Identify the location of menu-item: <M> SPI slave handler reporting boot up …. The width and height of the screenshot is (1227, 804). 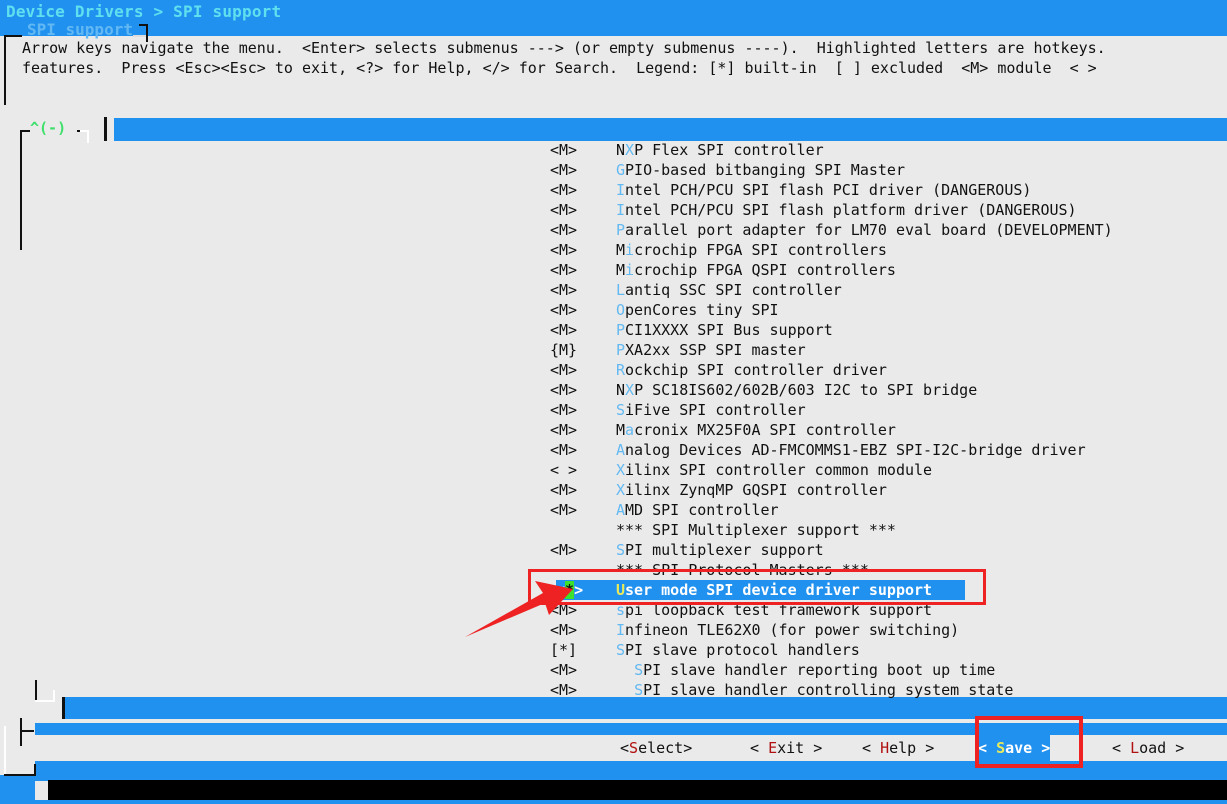
(613, 670).